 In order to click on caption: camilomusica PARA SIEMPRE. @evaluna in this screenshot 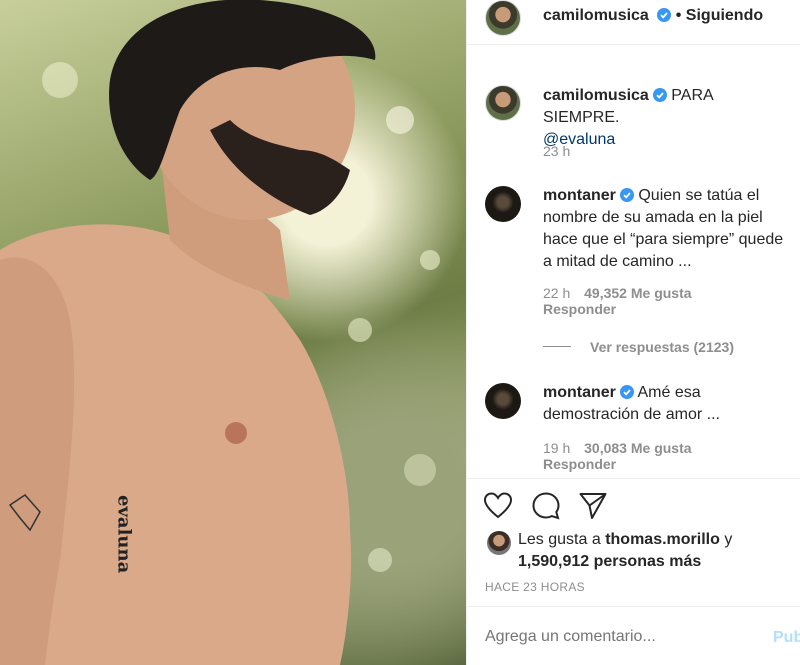, I will do `click(668, 118)`.